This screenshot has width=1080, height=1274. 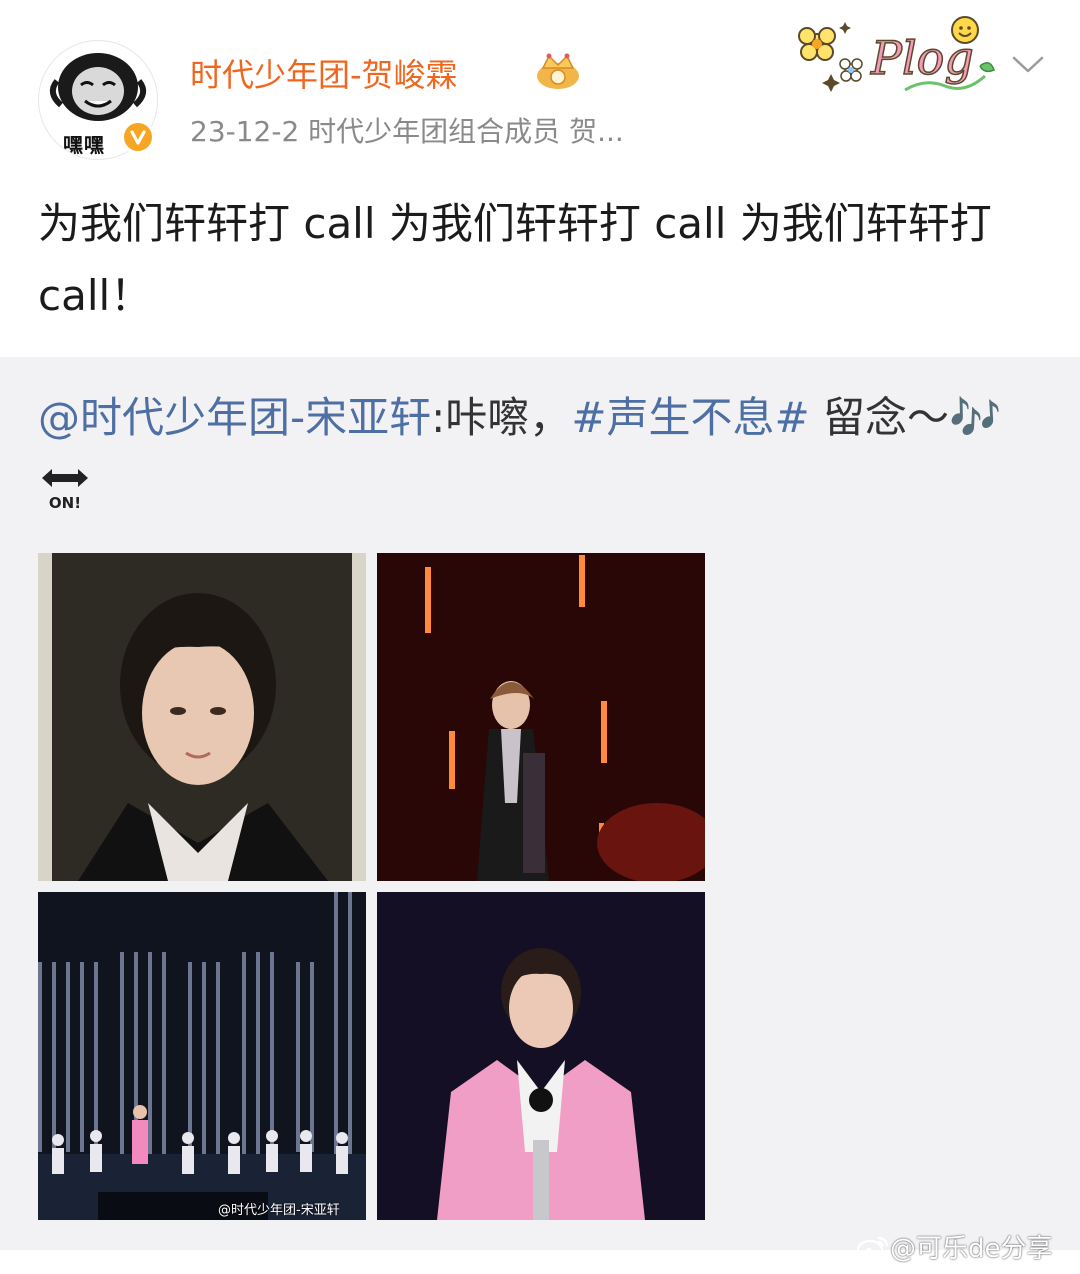 I want to click on author-name: 时代少年团-贺峻霖, so click(x=324, y=73).